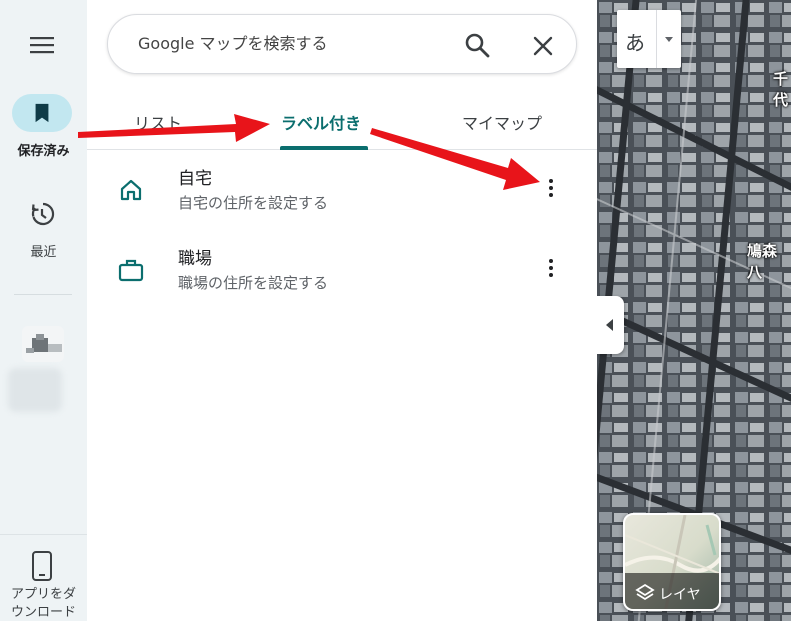 The image size is (791, 621). I want to click on blurred-recent-item, so click(35, 390).